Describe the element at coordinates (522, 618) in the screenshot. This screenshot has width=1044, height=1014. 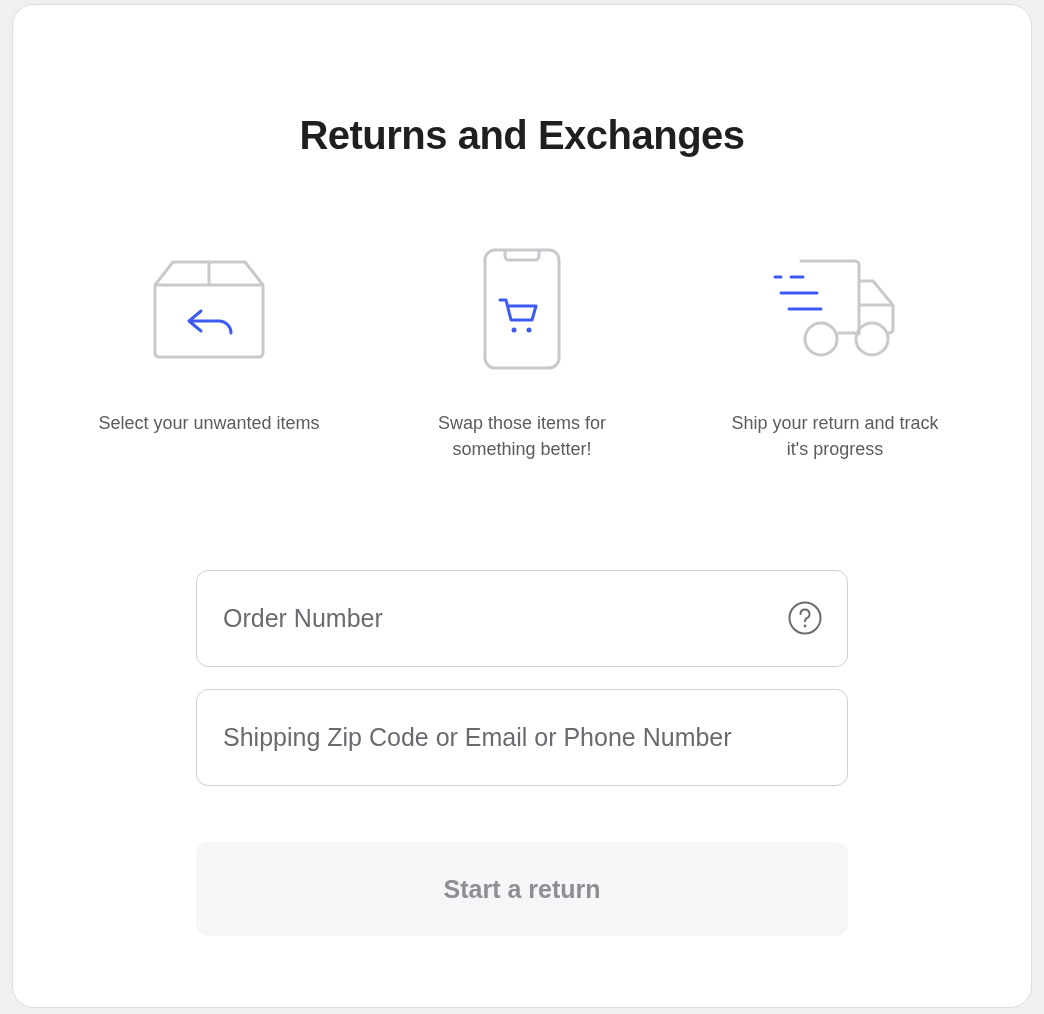
I see `input-field: Order Number` at that location.